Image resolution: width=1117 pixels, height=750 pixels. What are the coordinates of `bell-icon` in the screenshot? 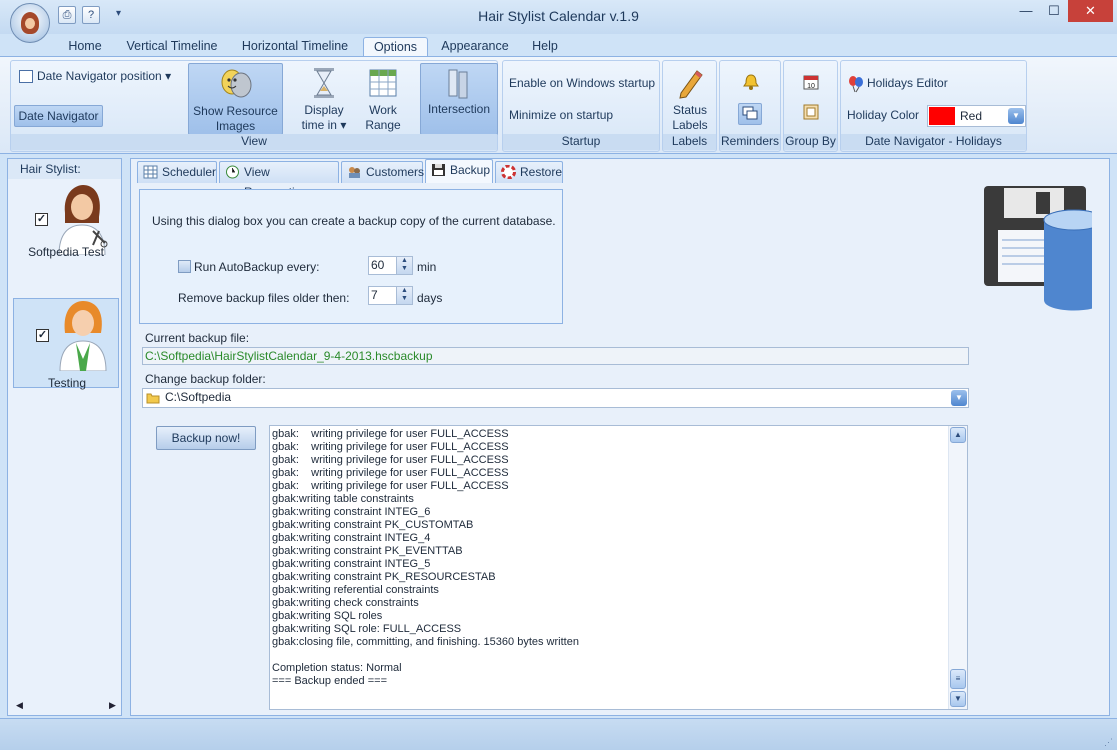 It's located at (751, 83).